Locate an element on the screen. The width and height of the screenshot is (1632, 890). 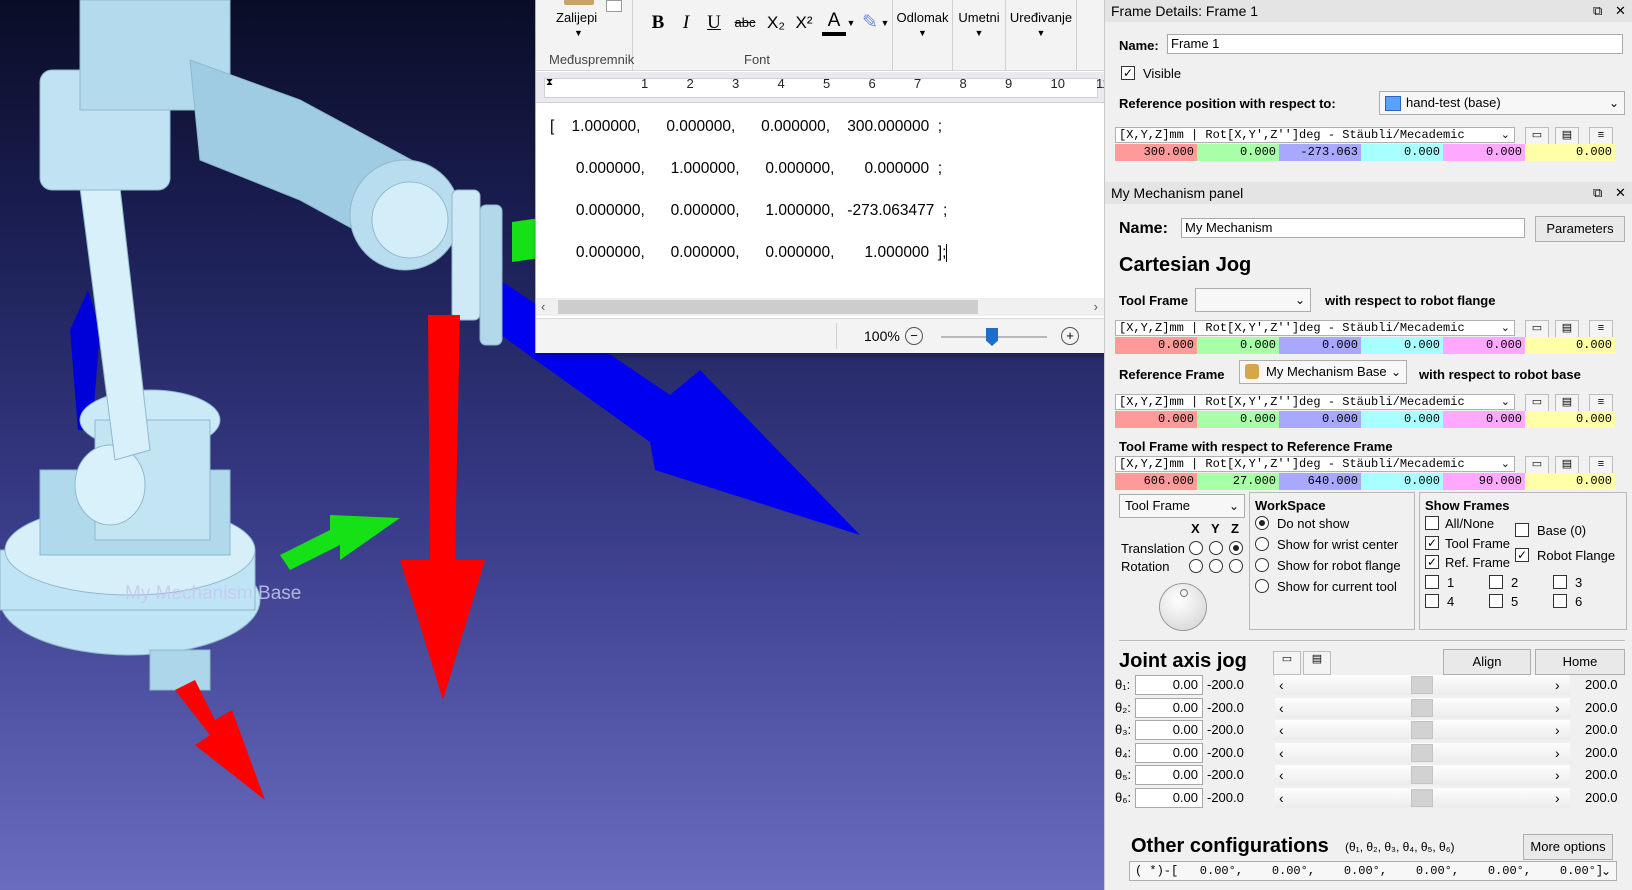
pose-x: 300.000 is located at coordinates (1156, 152).